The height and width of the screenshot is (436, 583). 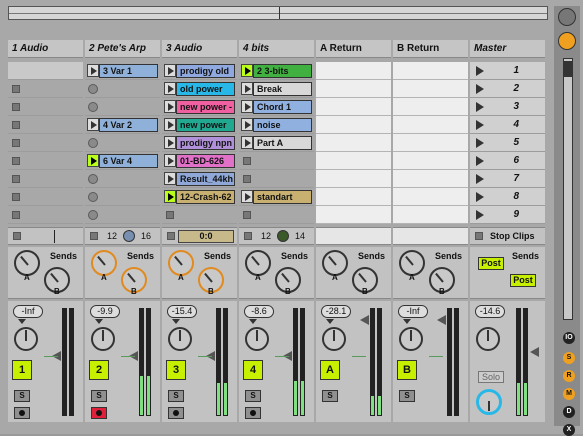 What do you see at coordinates (199, 143) in the screenshot?
I see `clip-slot: prodigy npn` at bounding box center [199, 143].